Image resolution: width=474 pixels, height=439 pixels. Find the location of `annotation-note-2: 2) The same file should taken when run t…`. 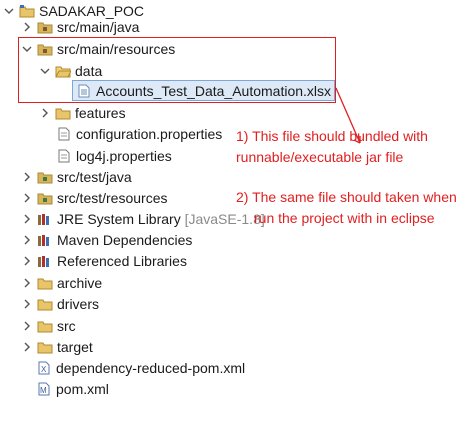

annotation-note-2: 2) The same file should taken when run t… is located at coordinates (346, 208).